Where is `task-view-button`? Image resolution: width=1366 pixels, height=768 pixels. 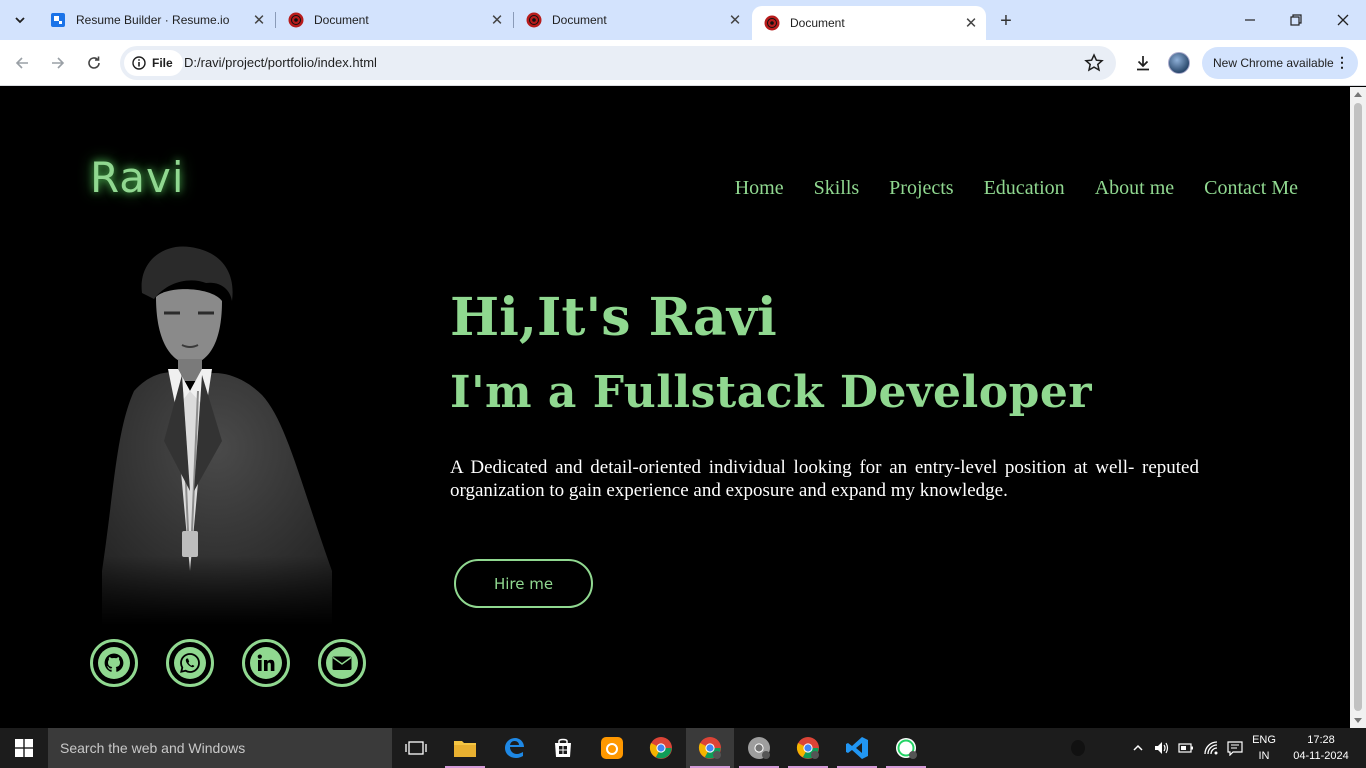 task-view-button is located at coordinates (416, 748).